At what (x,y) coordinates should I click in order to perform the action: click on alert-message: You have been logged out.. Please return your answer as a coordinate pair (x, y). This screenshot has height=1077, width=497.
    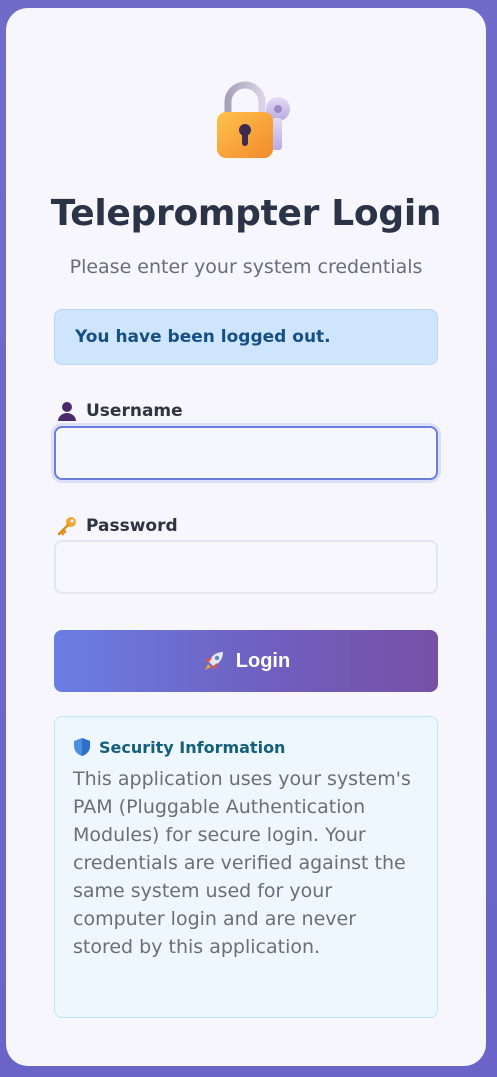
    Looking at the image, I should click on (203, 337).